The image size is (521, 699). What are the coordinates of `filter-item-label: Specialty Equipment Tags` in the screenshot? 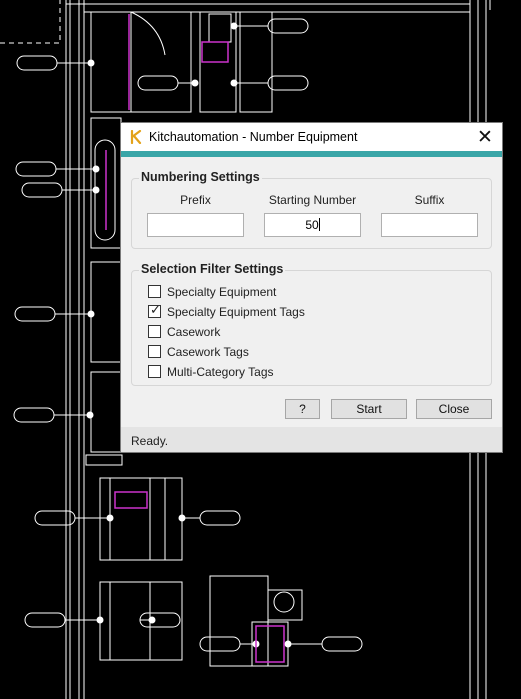 It's located at (236, 312).